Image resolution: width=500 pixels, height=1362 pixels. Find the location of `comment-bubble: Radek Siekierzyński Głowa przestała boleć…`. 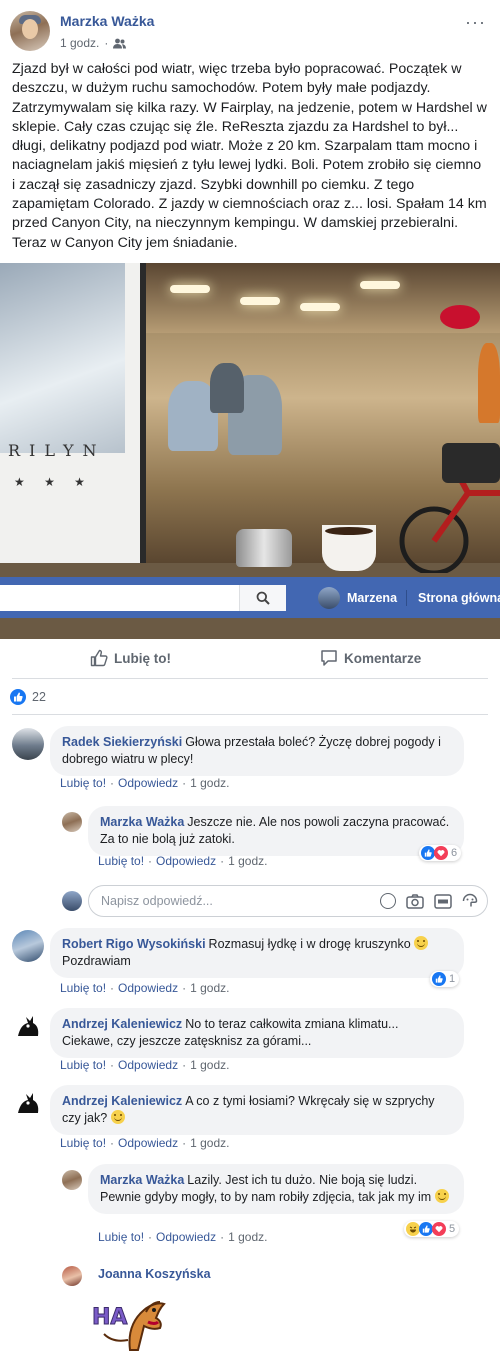

comment-bubble: Radek Siekierzyński Głowa przestała boleć… is located at coordinates (257, 751).